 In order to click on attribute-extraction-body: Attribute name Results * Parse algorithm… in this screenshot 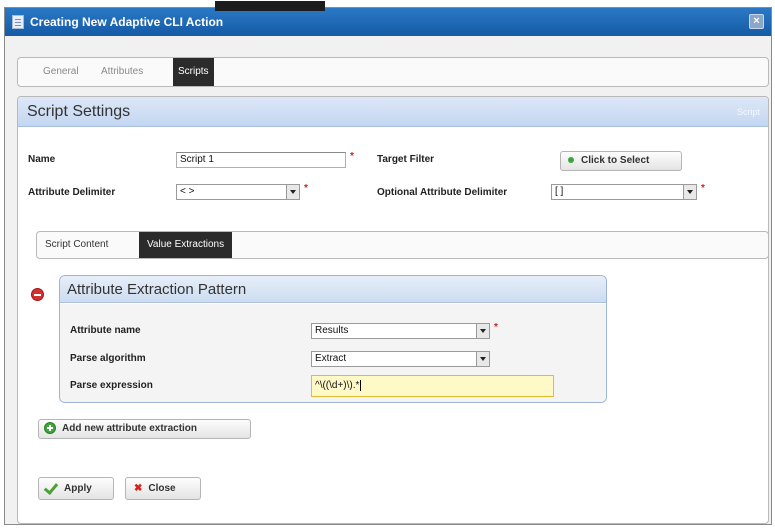, I will do `click(333, 353)`.